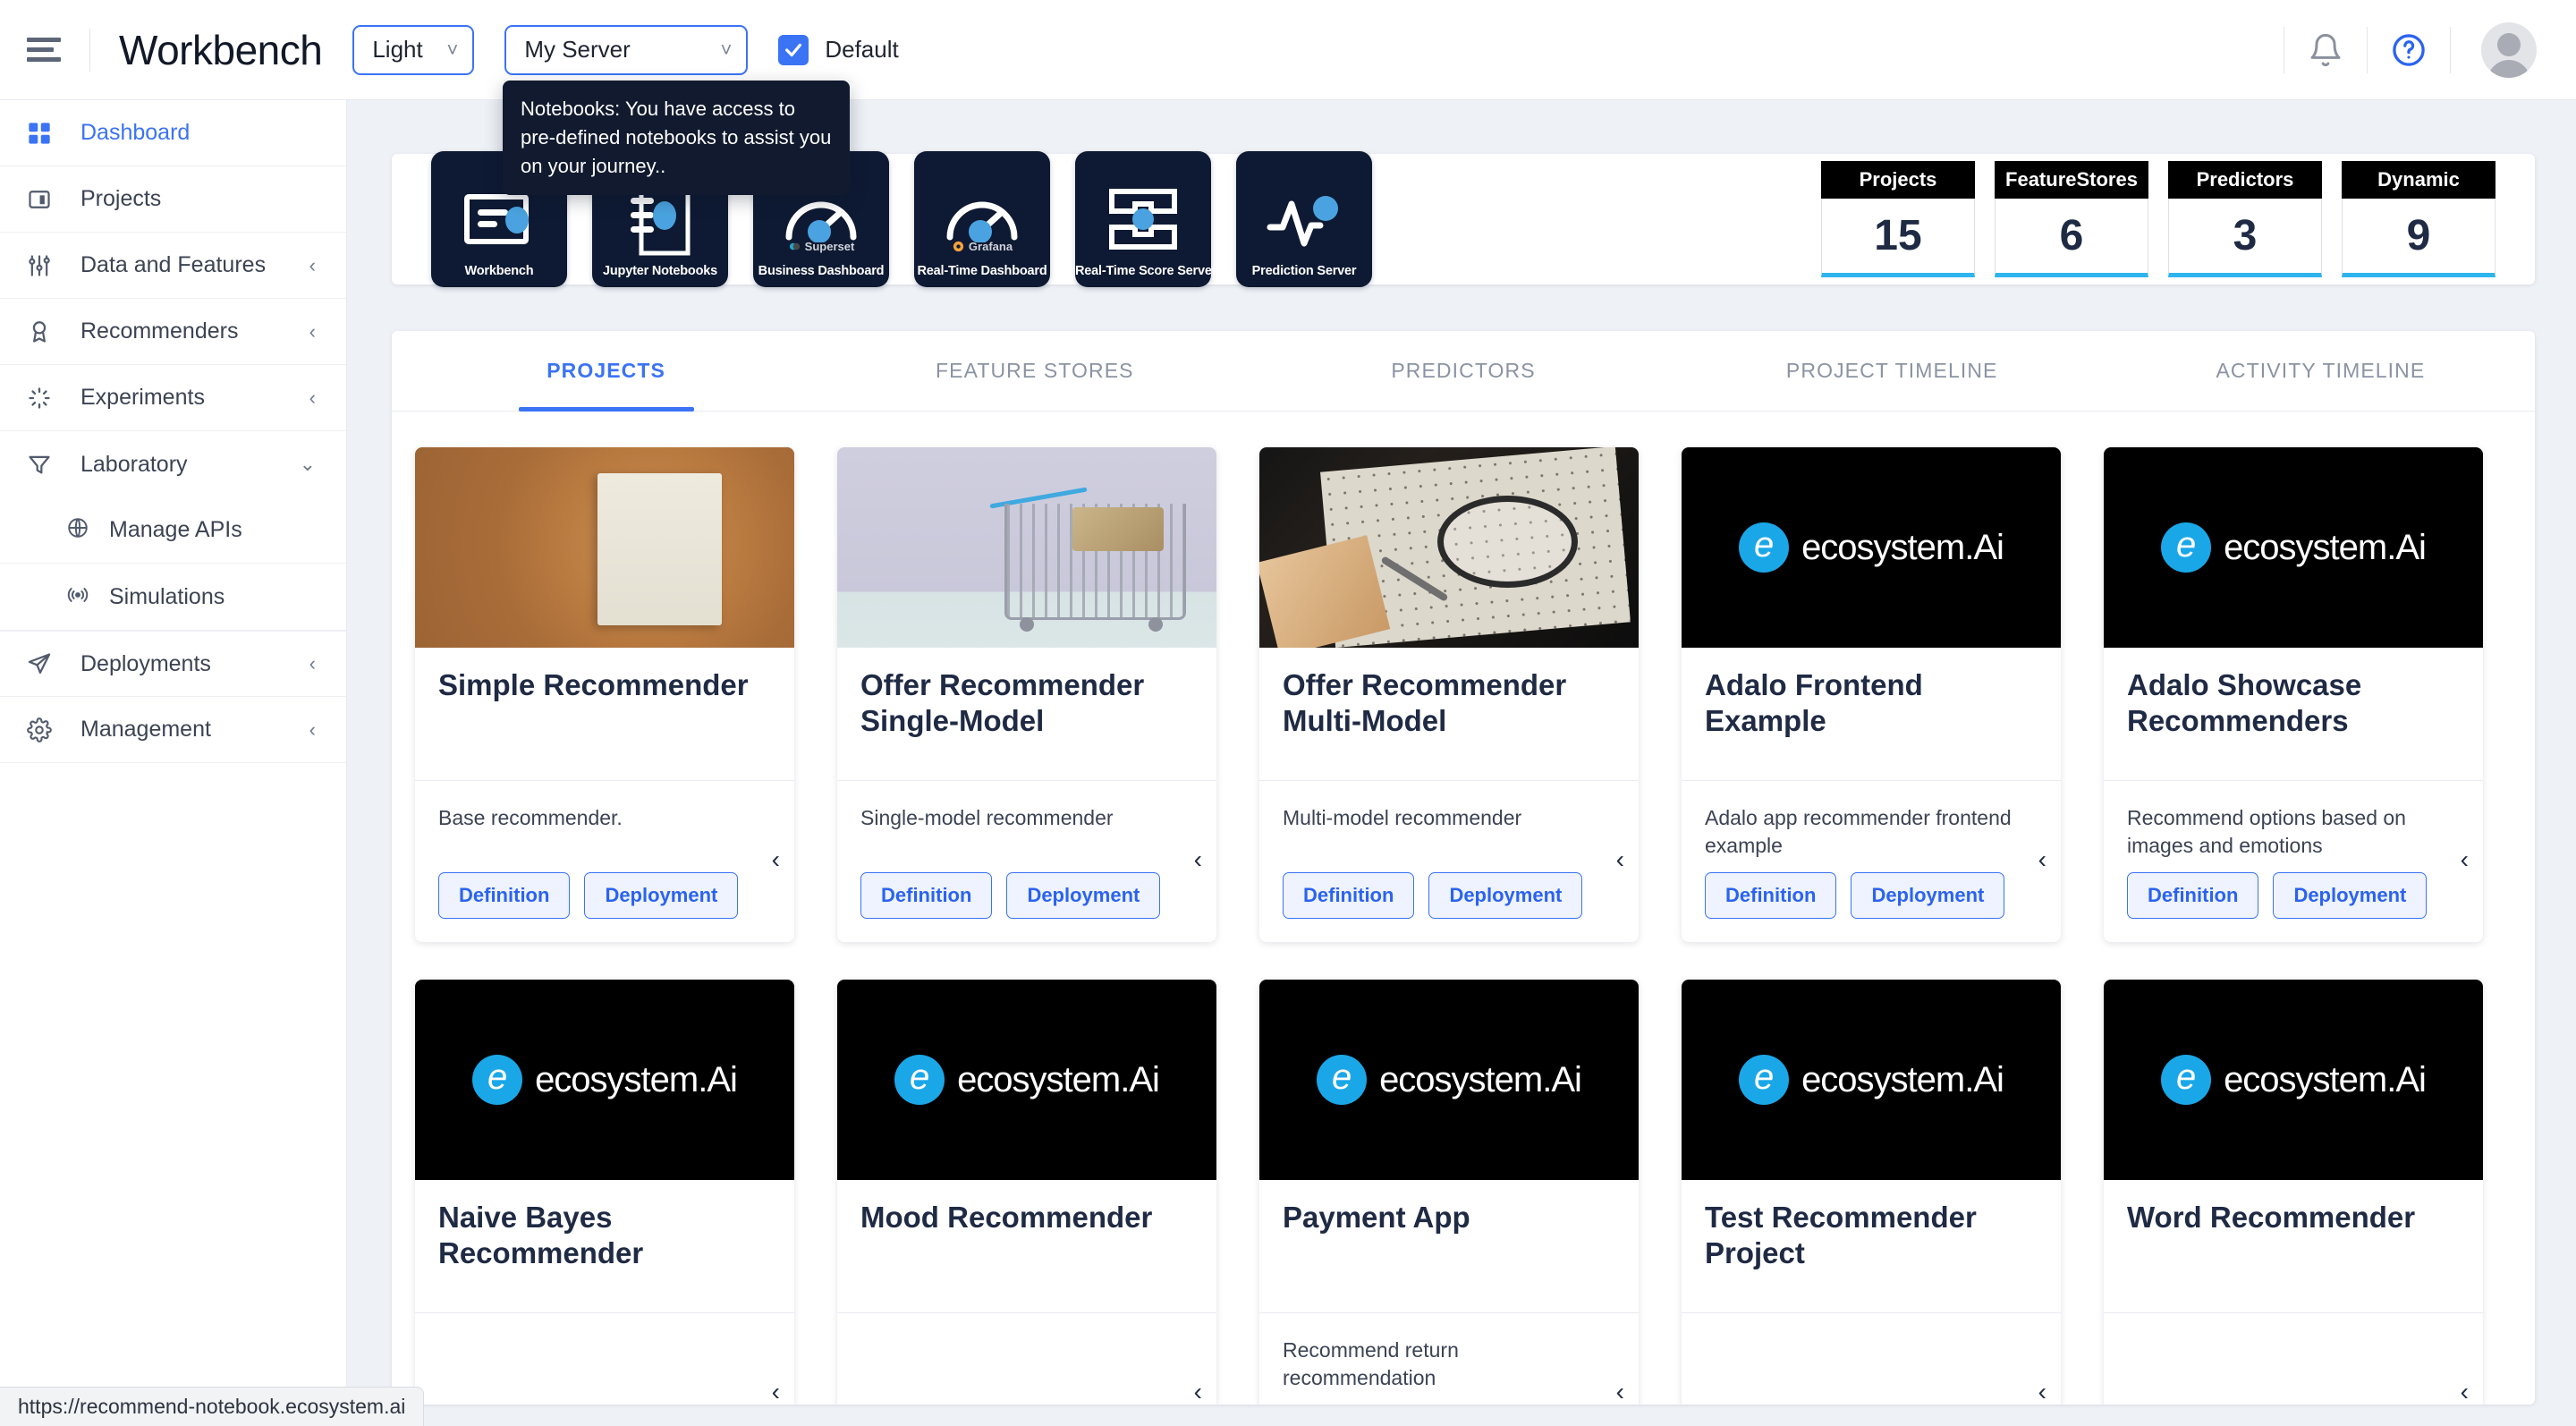  I want to click on bell-icon, so click(2325, 50).